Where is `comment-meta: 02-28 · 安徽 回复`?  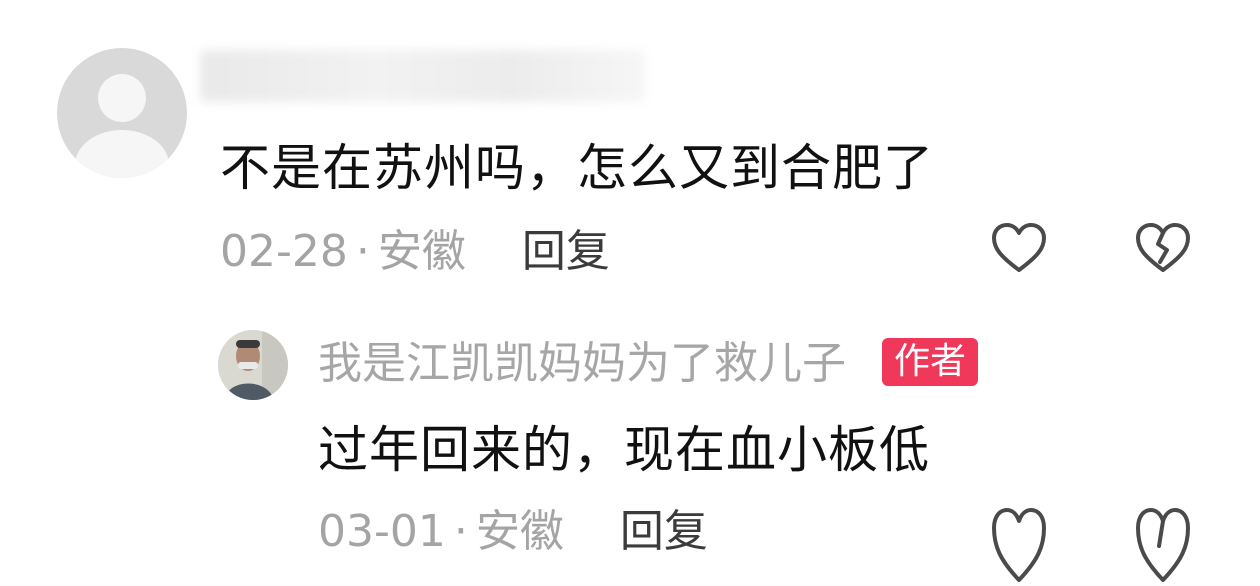 comment-meta: 02-28 · 安徽 回复 is located at coordinates (415, 252).